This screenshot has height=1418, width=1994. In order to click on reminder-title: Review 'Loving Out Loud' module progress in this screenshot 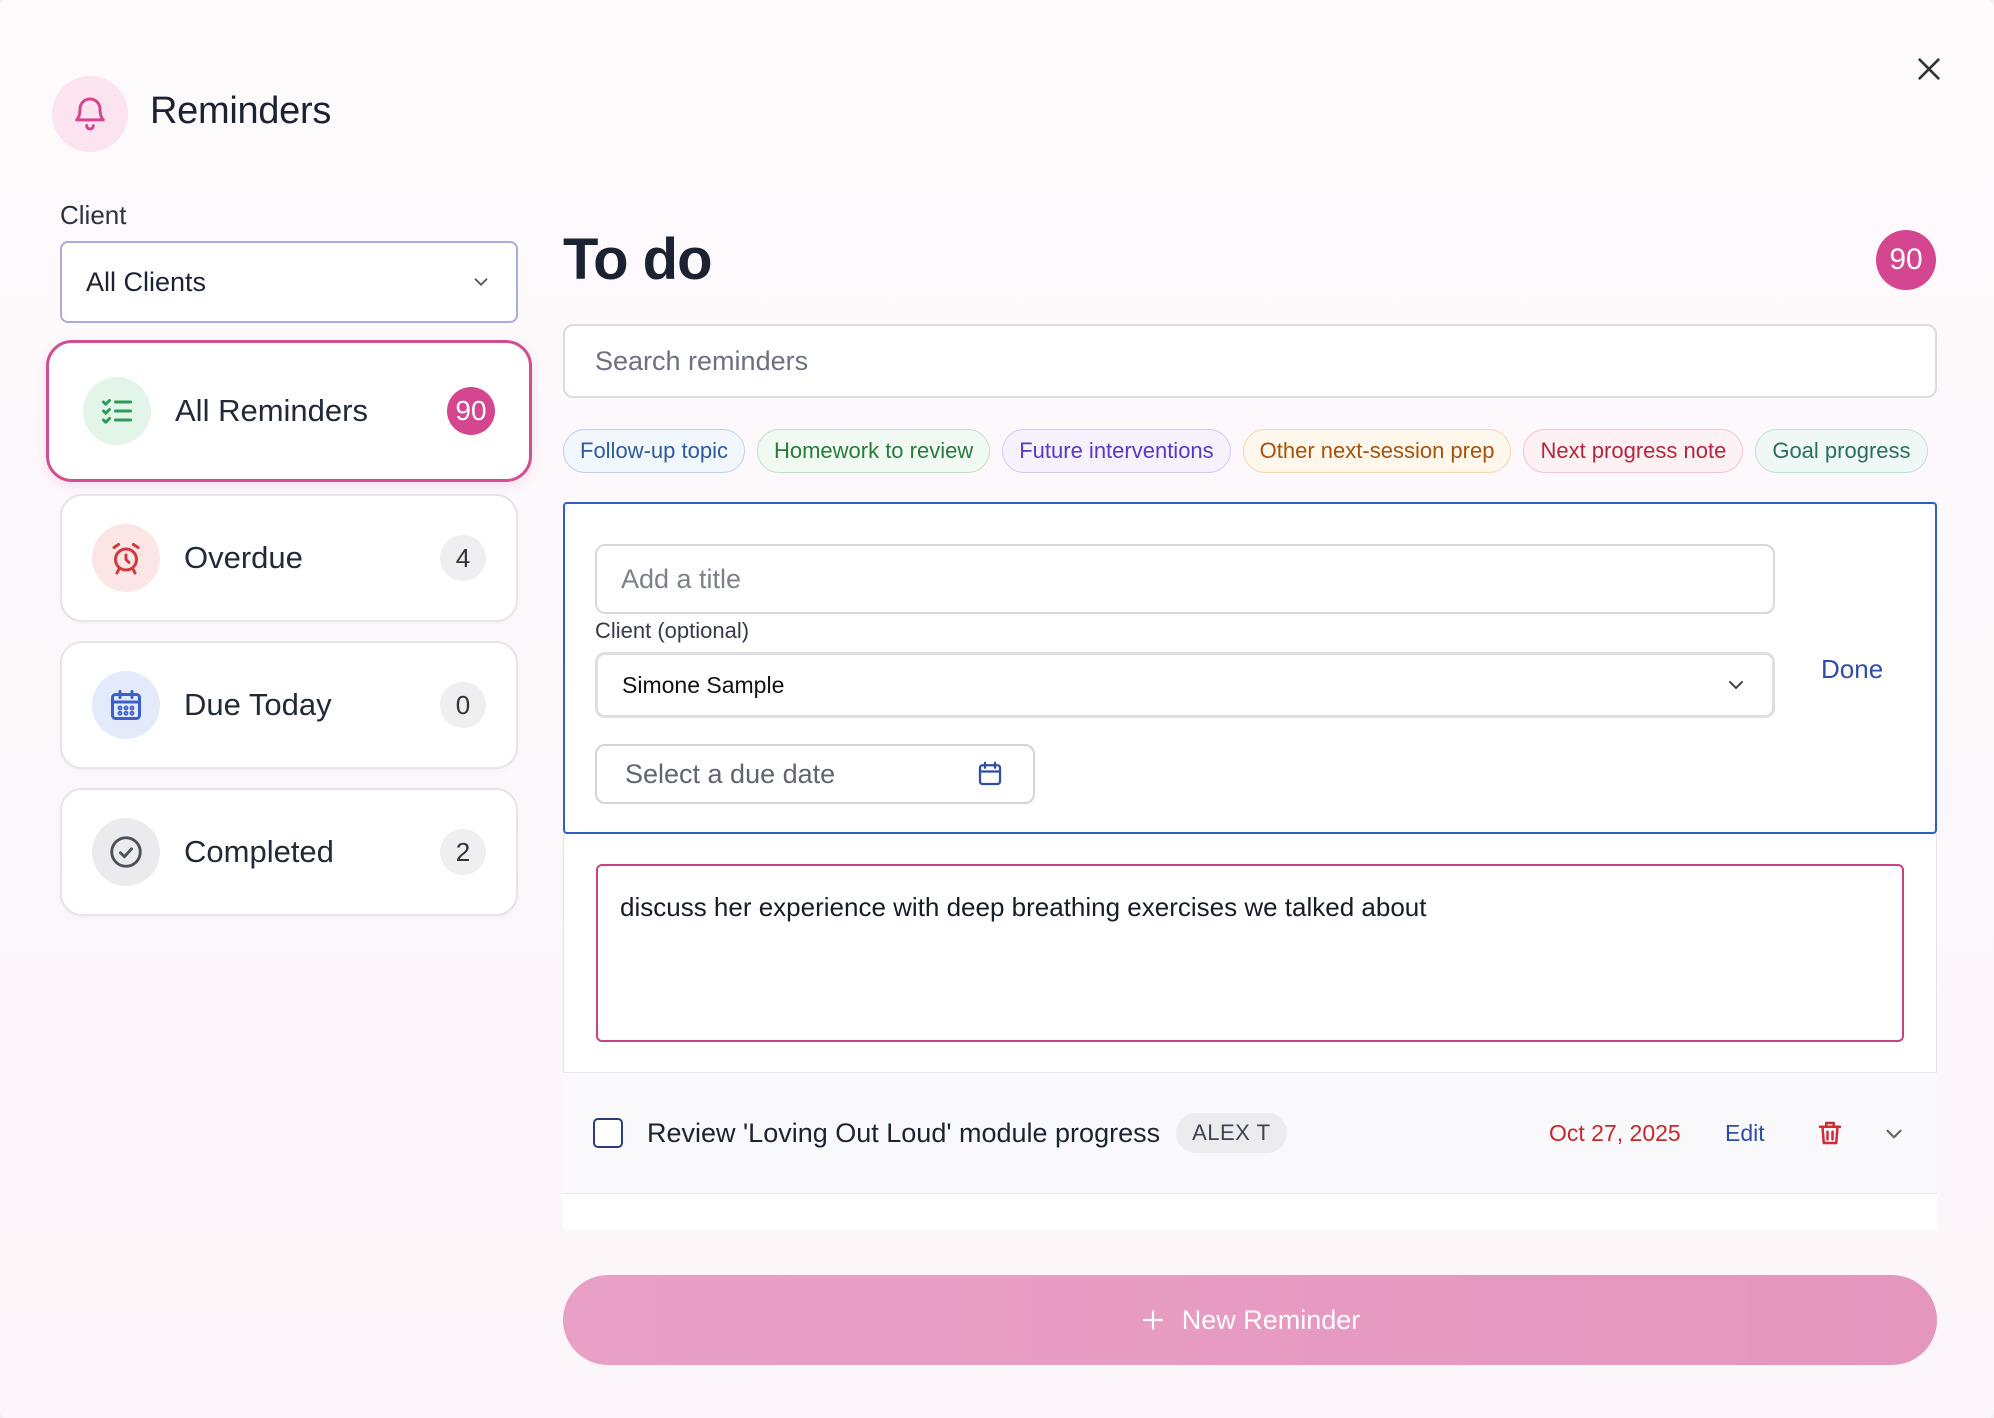, I will do `click(904, 1132)`.